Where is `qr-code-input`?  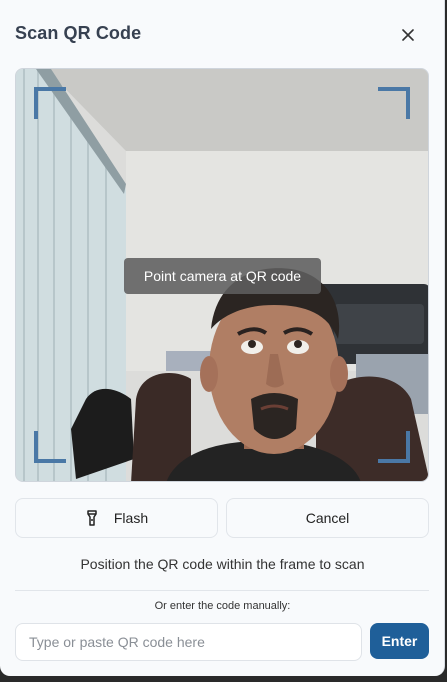 qr-code-input is located at coordinates (188, 642).